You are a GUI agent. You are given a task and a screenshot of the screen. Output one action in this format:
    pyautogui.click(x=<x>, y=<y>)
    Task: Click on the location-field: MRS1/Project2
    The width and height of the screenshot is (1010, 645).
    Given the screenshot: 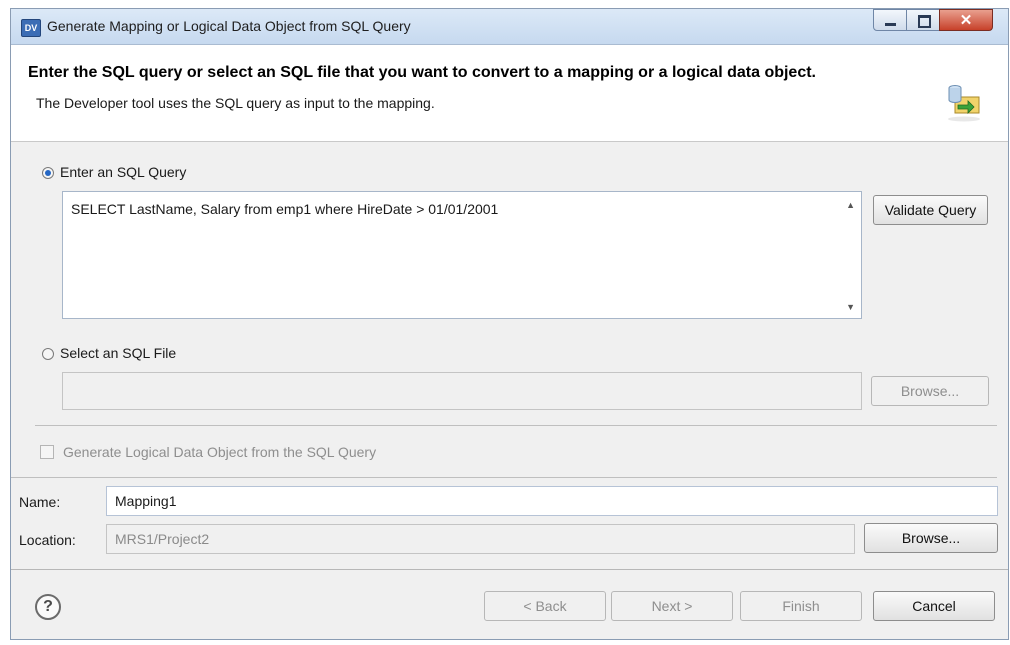 What is the action you would take?
    pyautogui.click(x=480, y=539)
    